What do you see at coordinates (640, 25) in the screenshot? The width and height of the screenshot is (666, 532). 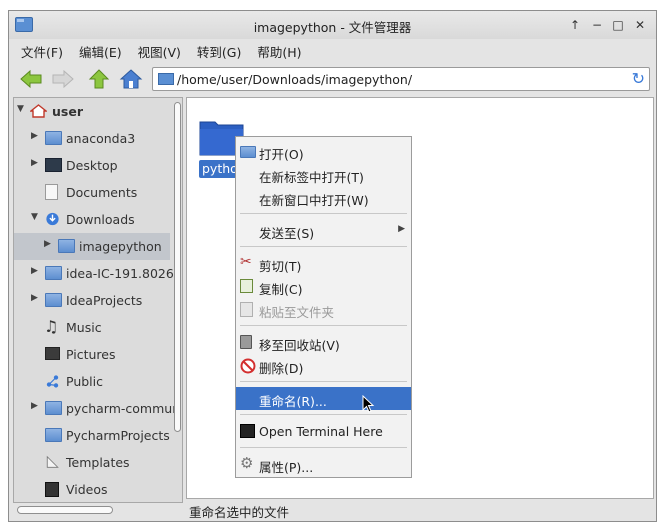 I see `close-button: ✕` at bounding box center [640, 25].